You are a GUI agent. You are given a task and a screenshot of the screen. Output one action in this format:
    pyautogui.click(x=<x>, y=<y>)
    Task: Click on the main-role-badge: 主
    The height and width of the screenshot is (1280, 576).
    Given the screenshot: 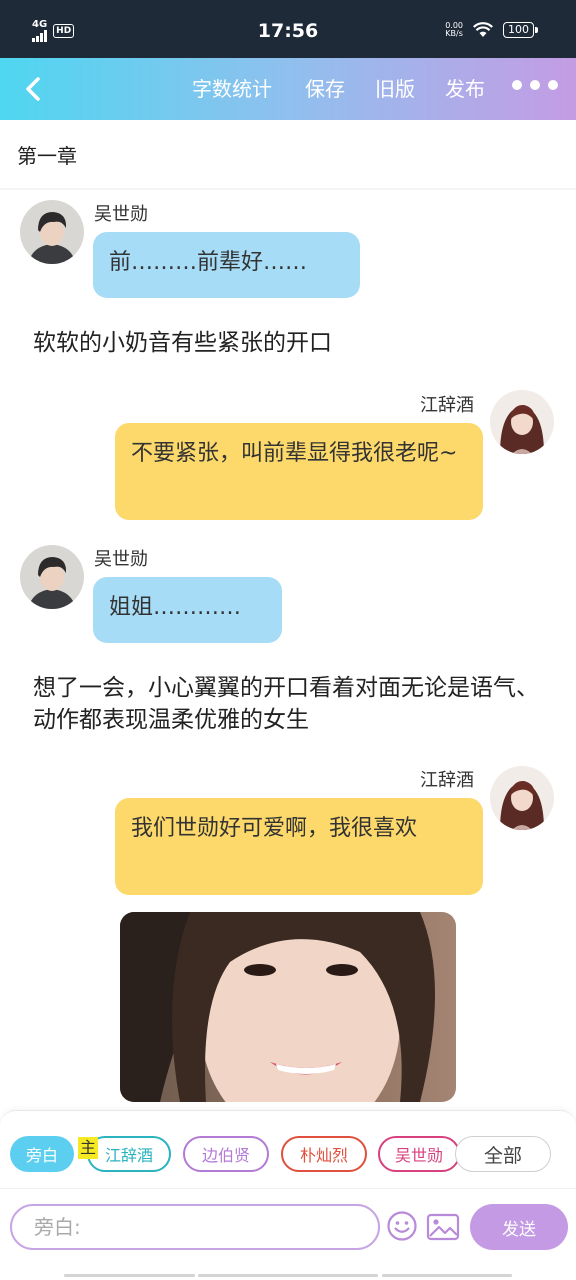 What is the action you would take?
    pyautogui.click(x=88, y=1148)
    